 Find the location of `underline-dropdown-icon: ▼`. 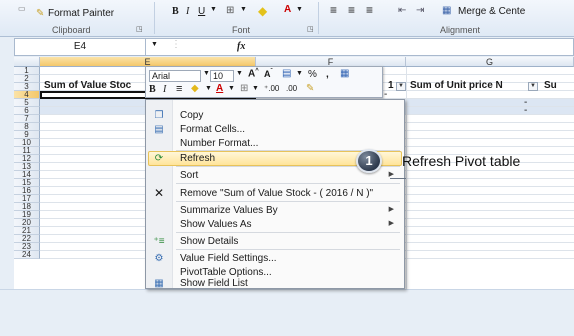

underline-dropdown-icon: ▼ is located at coordinates (213, 9).